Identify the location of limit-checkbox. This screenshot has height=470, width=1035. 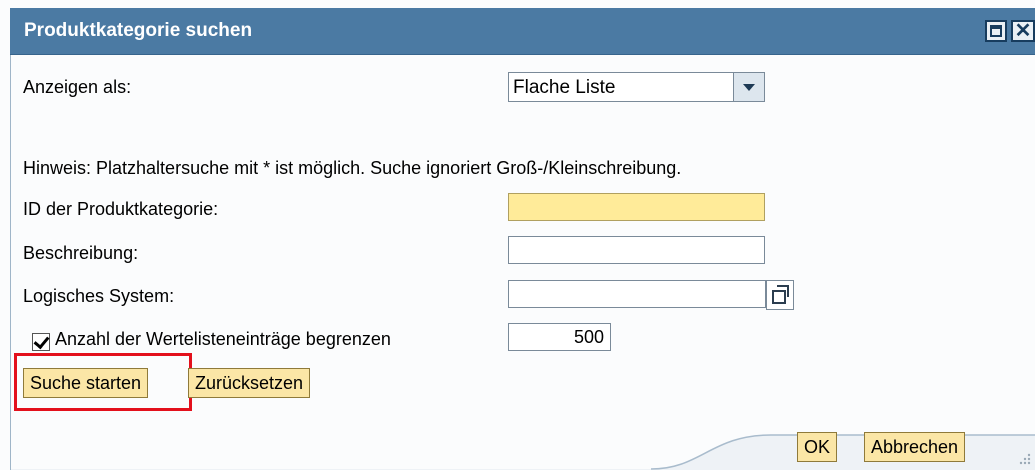
(41, 342).